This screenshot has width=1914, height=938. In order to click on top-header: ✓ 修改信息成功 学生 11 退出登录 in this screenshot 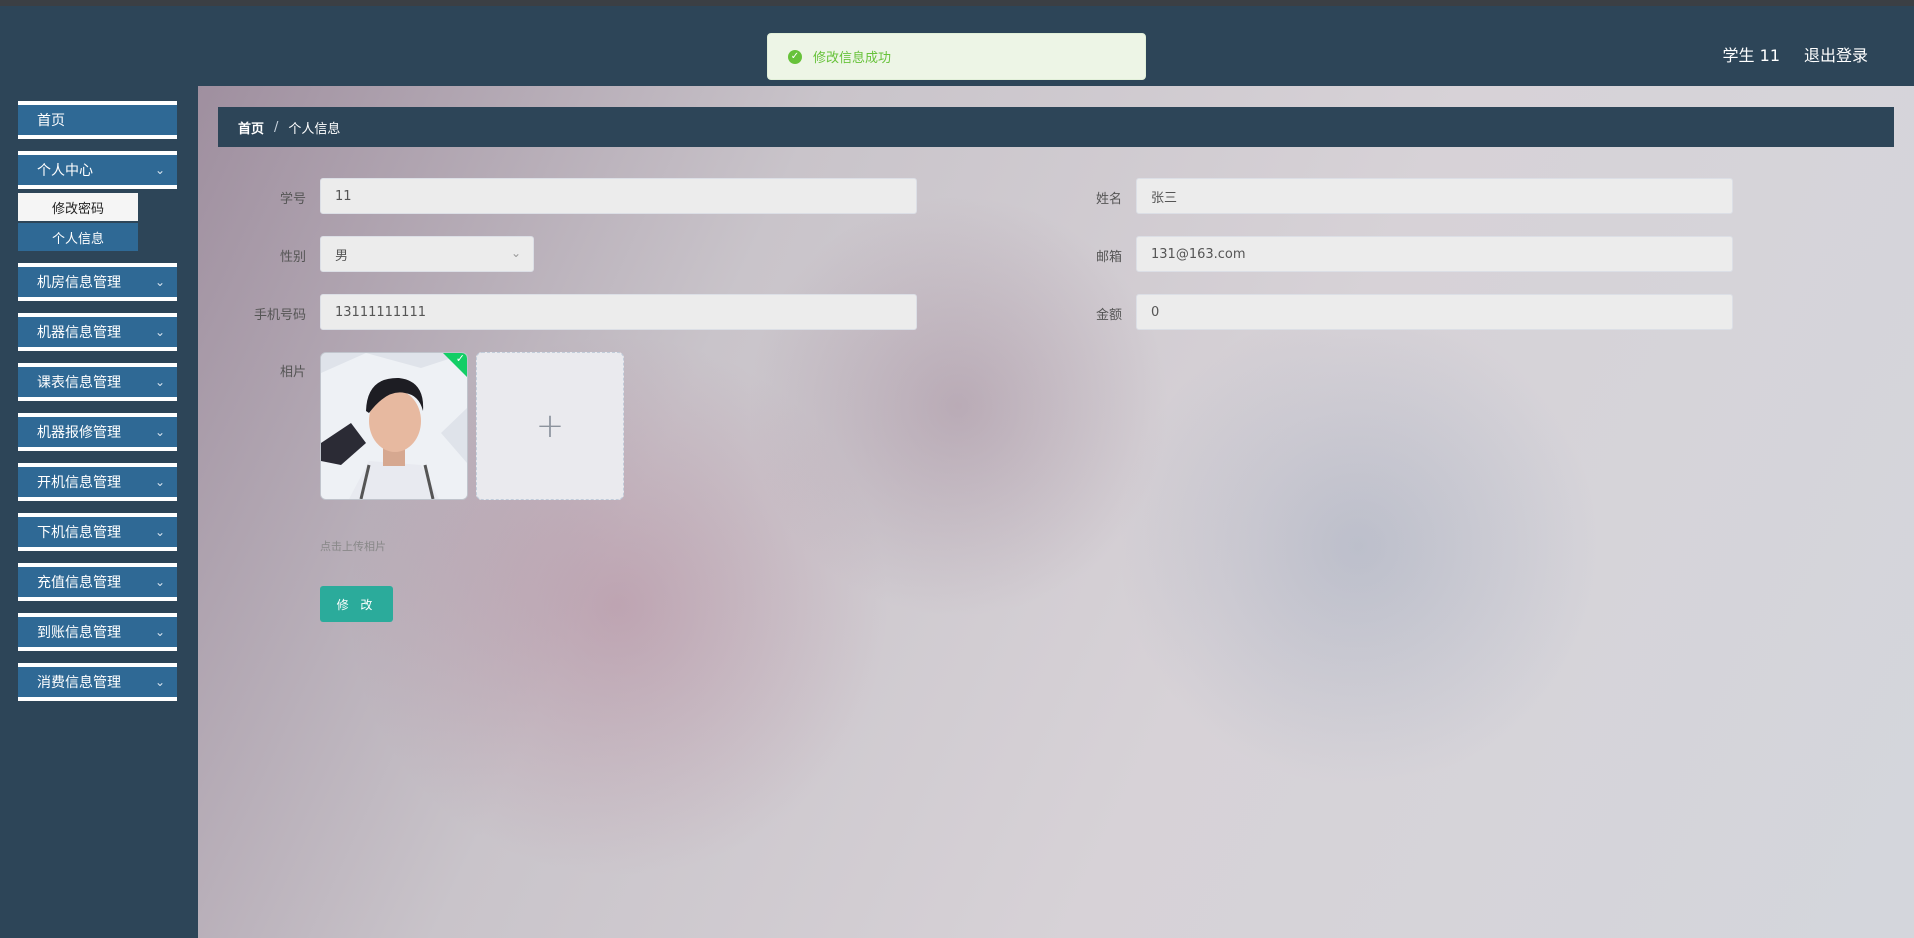, I will do `click(957, 46)`.